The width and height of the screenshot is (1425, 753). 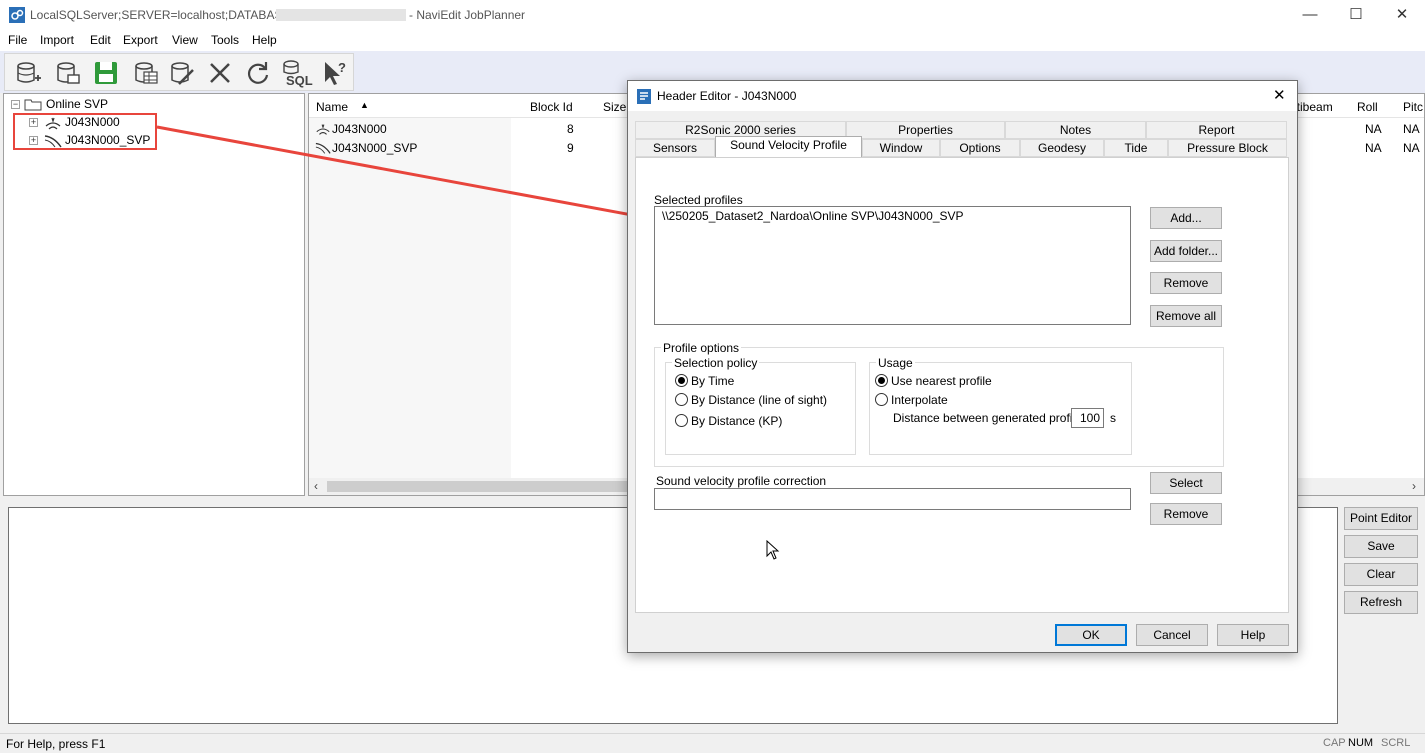 What do you see at coordinates (1227, 148) in the screenshot?
I see `tab-pressure-block: Pressure Block` at bounding box center [1227, 148].